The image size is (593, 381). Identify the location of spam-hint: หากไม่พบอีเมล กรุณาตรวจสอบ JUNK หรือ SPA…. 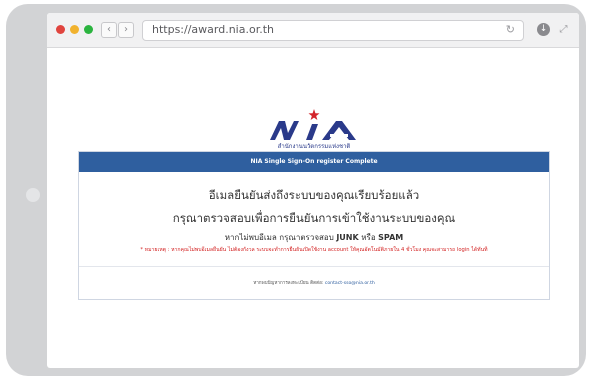
(314, 237).